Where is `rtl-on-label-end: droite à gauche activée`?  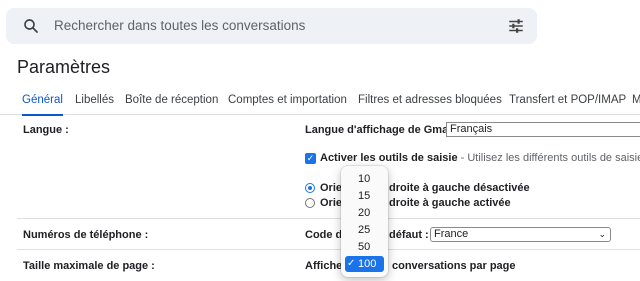
rtl-on-label-end: droite à gauche activée is located at coordinates (450, 203).